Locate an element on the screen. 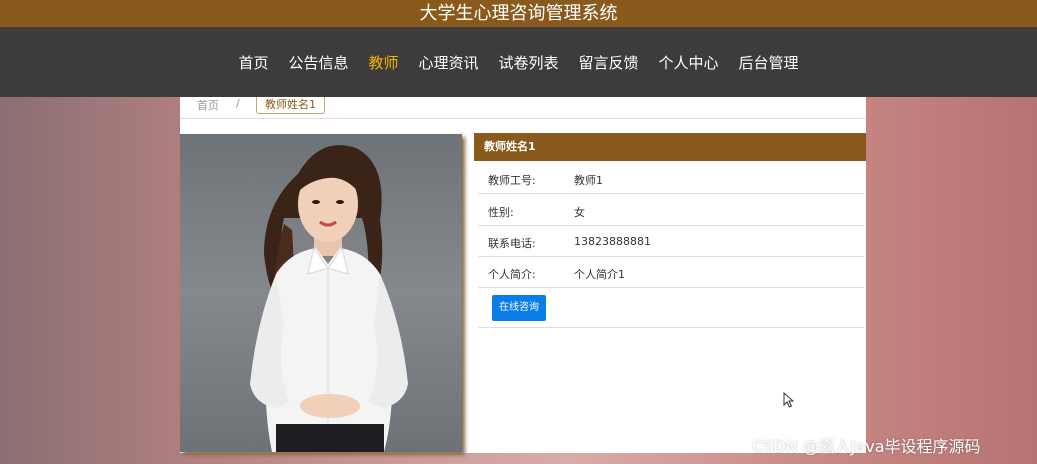 This screenshot has width=1037, height=464. field-row-gender: 性别: 女 is located at coordinates (671, 210).